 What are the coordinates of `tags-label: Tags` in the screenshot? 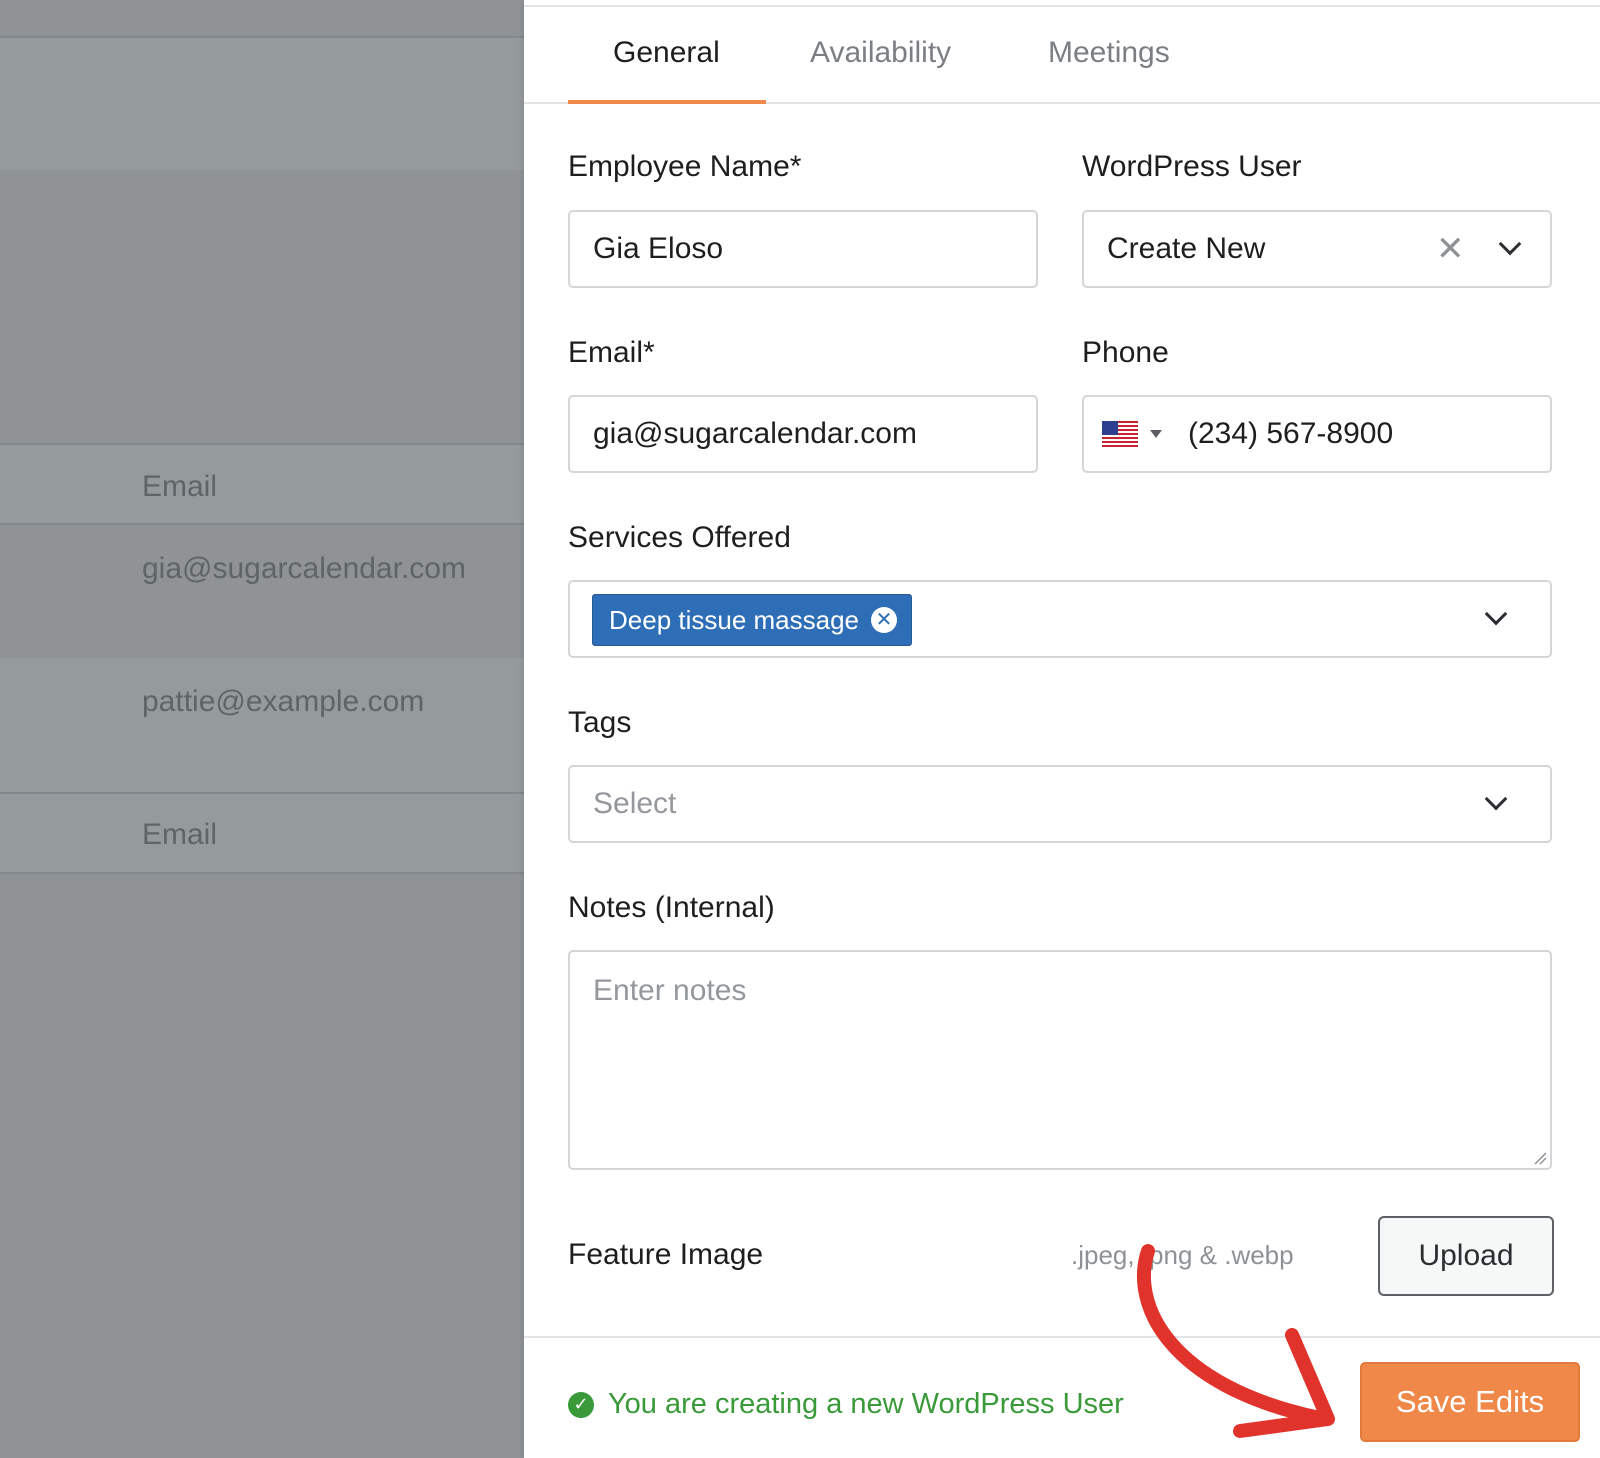 It's located at (600, 722).